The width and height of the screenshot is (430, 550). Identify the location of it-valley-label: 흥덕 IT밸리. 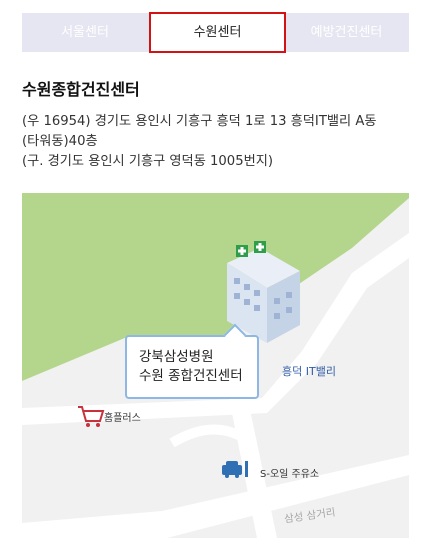
(309, 371).